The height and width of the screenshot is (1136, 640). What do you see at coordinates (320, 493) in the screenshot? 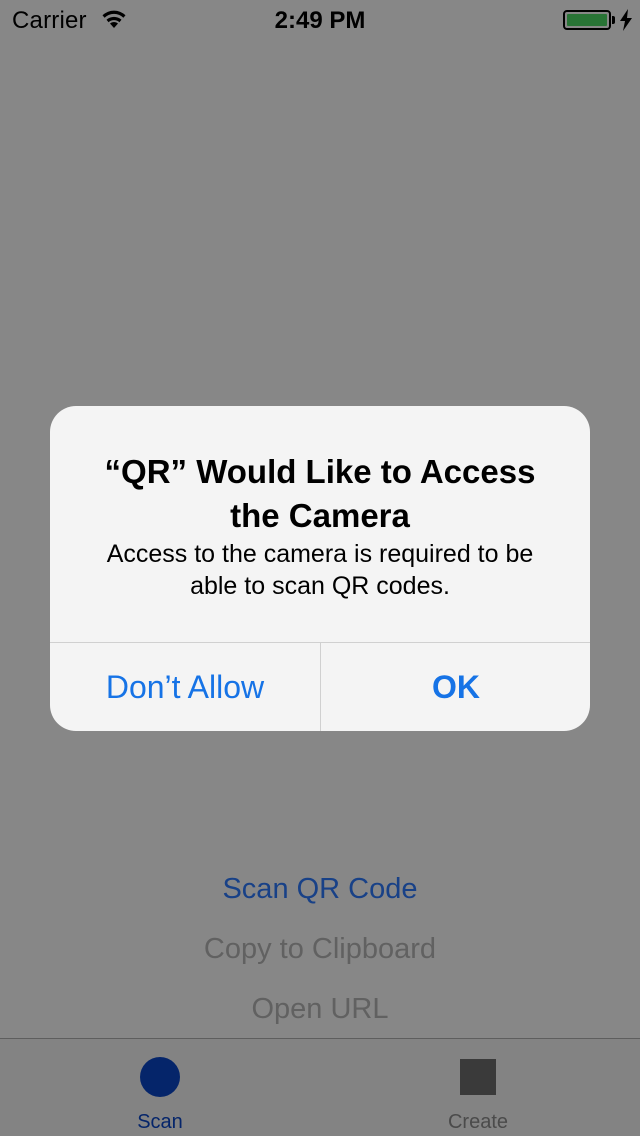
I see `alert-title: “QR” Would Like to Access the Camera` at bounding box center [320, 493].